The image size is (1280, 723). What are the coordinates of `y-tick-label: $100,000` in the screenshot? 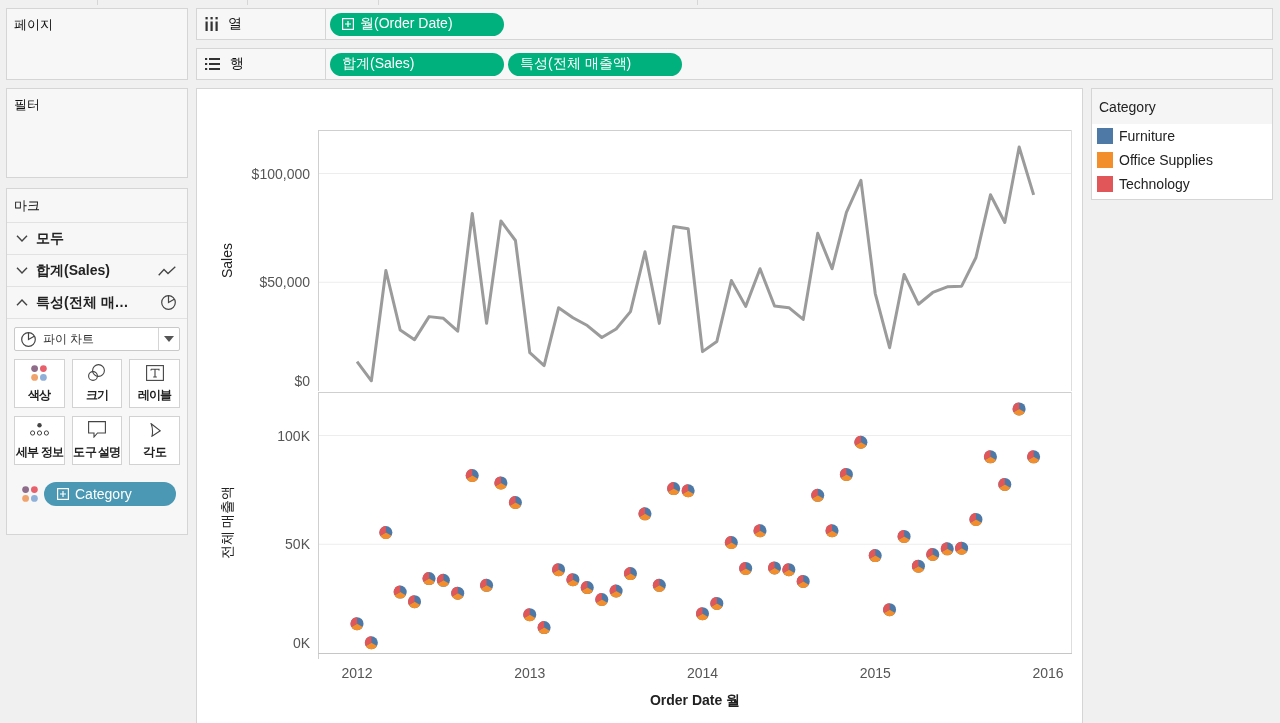 It's located at (280, 173).